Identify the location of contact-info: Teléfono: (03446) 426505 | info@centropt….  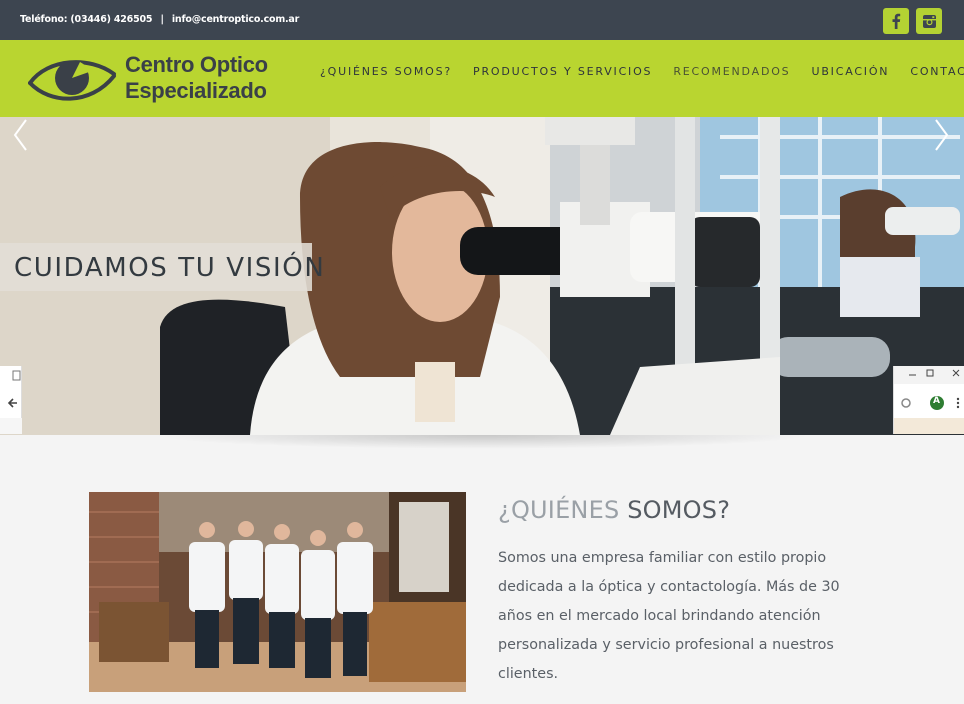
(159, 19).